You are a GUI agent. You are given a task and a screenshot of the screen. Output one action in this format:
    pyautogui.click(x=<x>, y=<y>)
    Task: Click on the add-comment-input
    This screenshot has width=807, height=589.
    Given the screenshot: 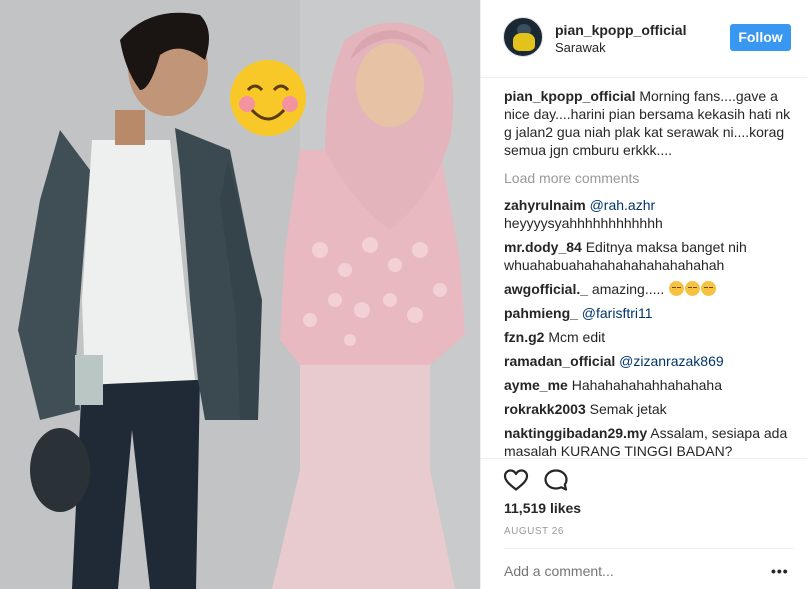 What is the action you would take?
    pyautogui.click(x=629, y=571)
    